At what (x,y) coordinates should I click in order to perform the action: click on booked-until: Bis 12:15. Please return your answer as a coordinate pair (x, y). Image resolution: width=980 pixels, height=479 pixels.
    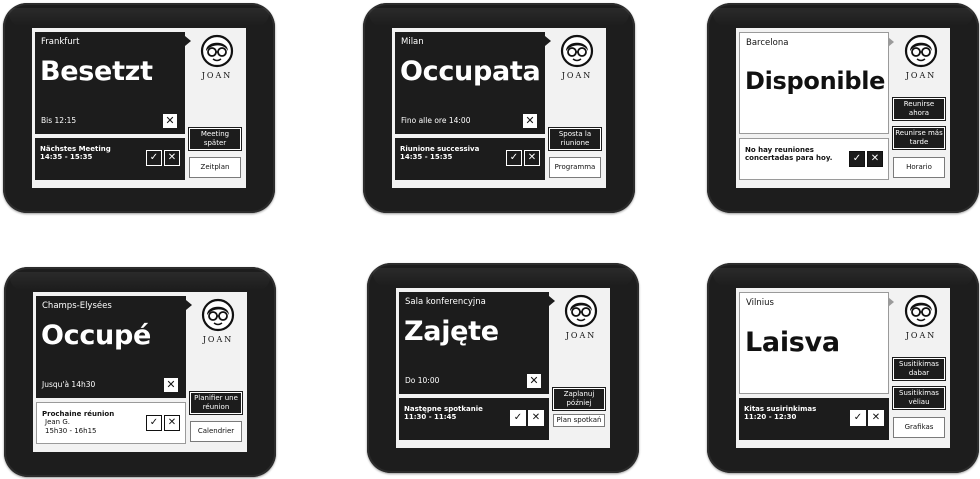
    Looking at the image, I should click on (59, 120).